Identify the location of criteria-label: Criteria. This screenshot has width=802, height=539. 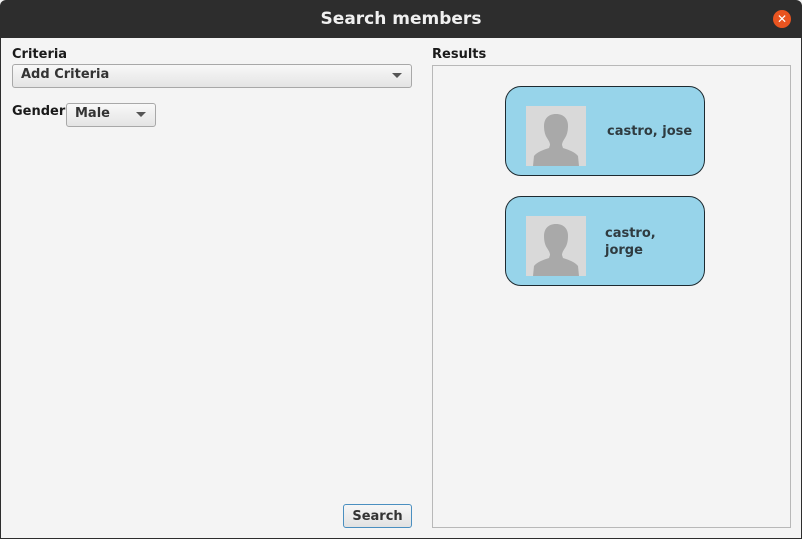
(40, 54).